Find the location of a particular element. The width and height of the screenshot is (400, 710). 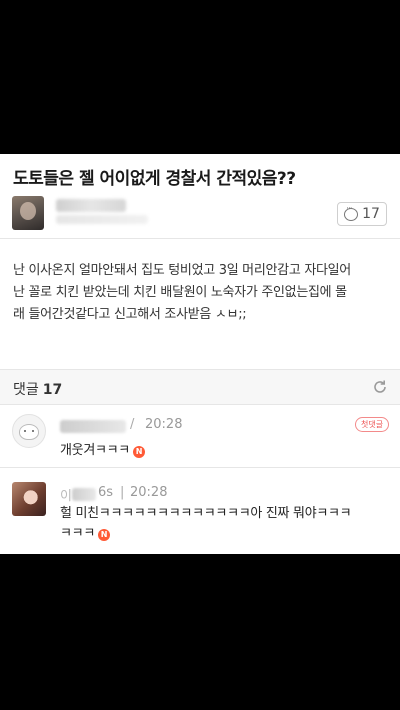

comment-count: 17 is located at coordinates (371, 214).